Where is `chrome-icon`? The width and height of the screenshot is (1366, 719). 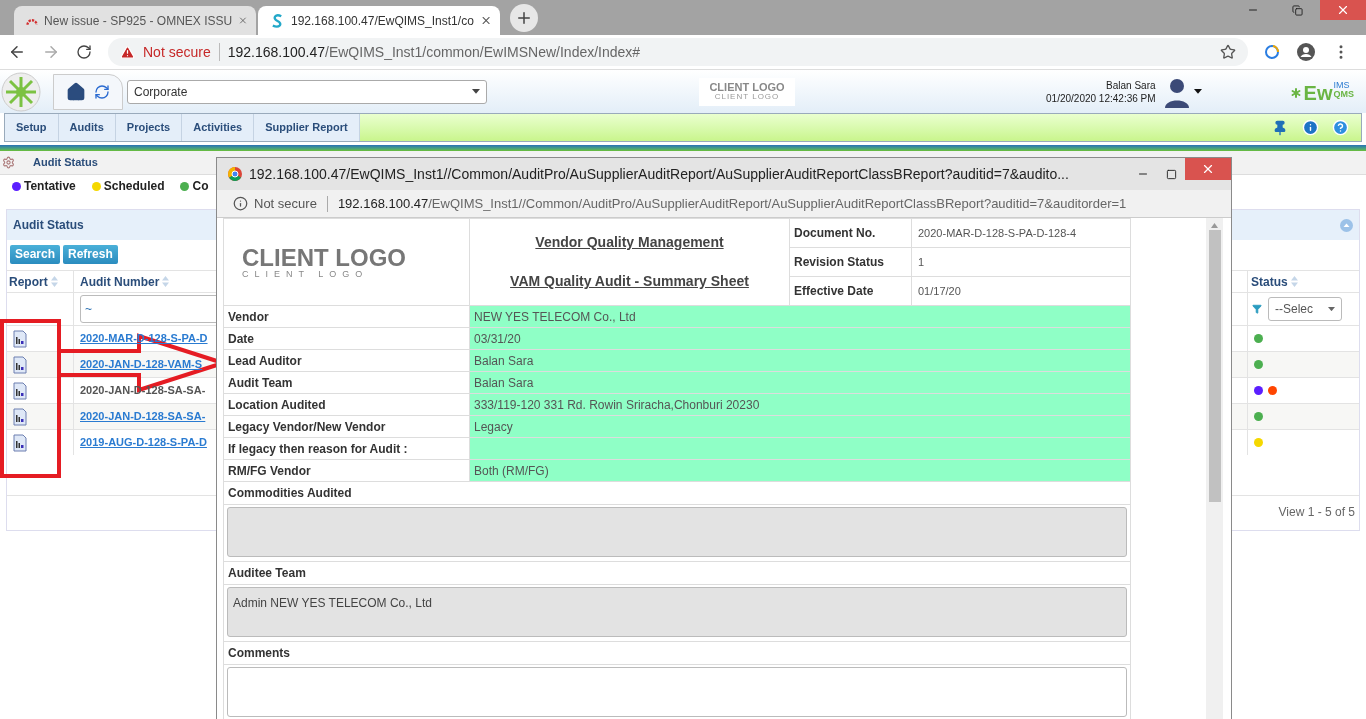
chrome-icon is located at coordinates (235, 174).